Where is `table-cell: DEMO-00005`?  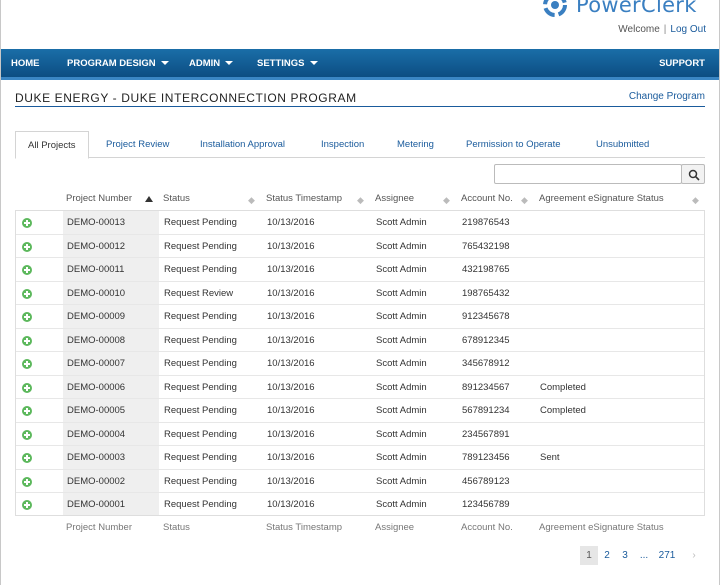 table-cell: DEMO-00005 is located at coordinates (96, 410).